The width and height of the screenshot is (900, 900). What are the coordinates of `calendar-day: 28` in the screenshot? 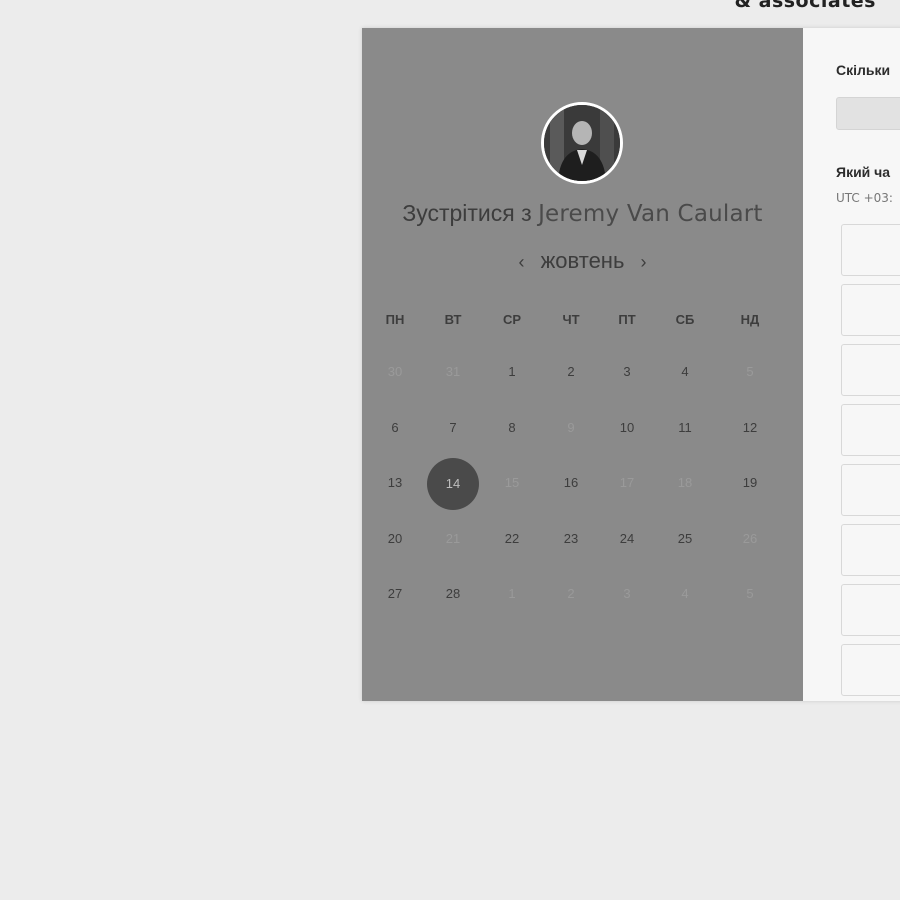 It's located at (453, 593).